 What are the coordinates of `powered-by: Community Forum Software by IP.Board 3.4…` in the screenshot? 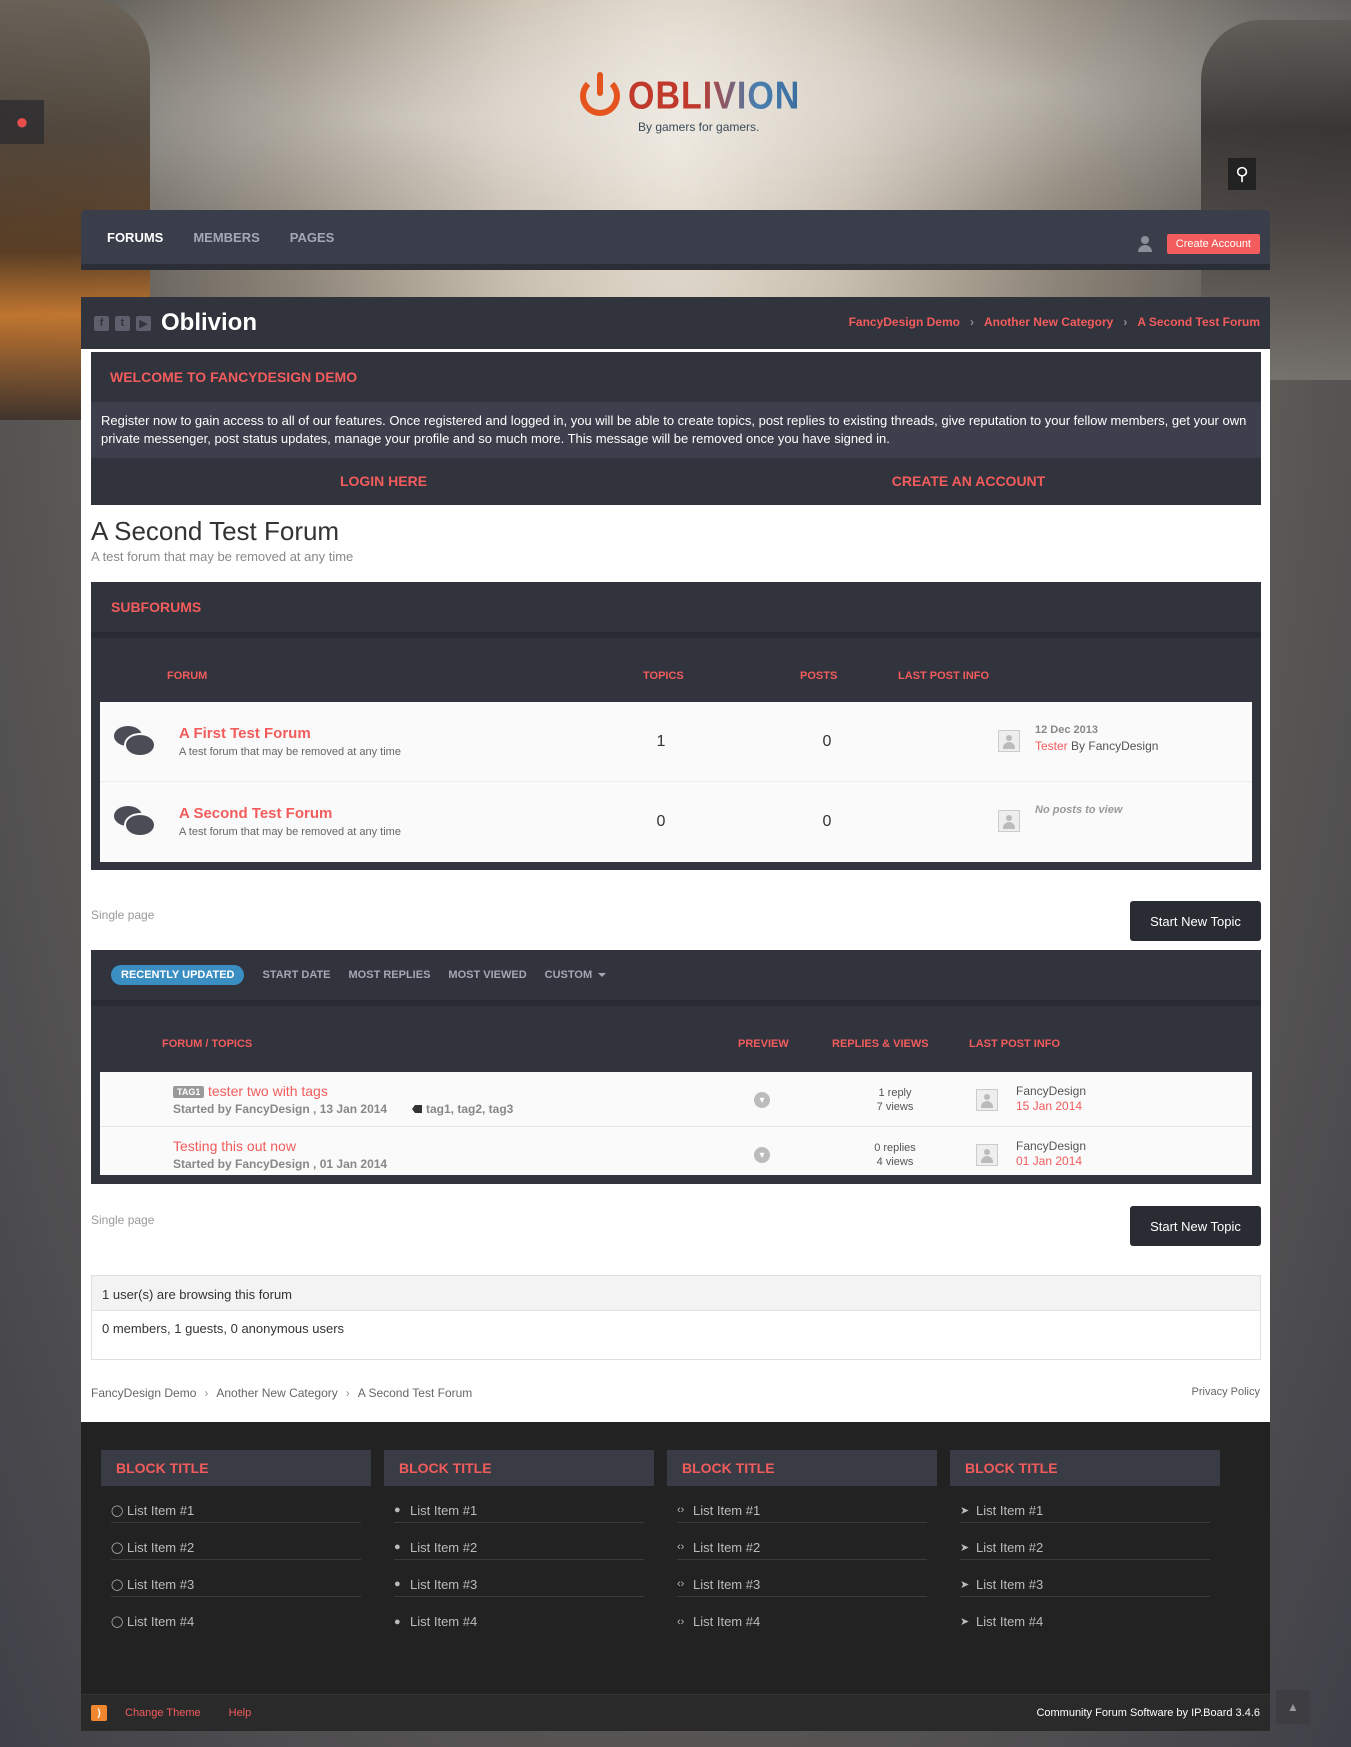 It's located at (1148, 1713).